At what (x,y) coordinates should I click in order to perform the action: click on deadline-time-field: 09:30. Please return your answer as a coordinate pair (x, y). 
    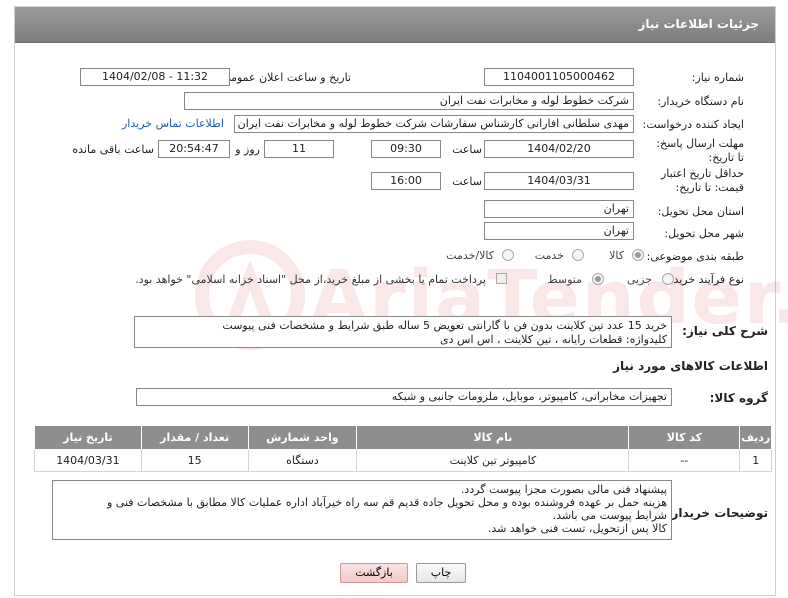
    Looking at the image, I should click on (406, 149).